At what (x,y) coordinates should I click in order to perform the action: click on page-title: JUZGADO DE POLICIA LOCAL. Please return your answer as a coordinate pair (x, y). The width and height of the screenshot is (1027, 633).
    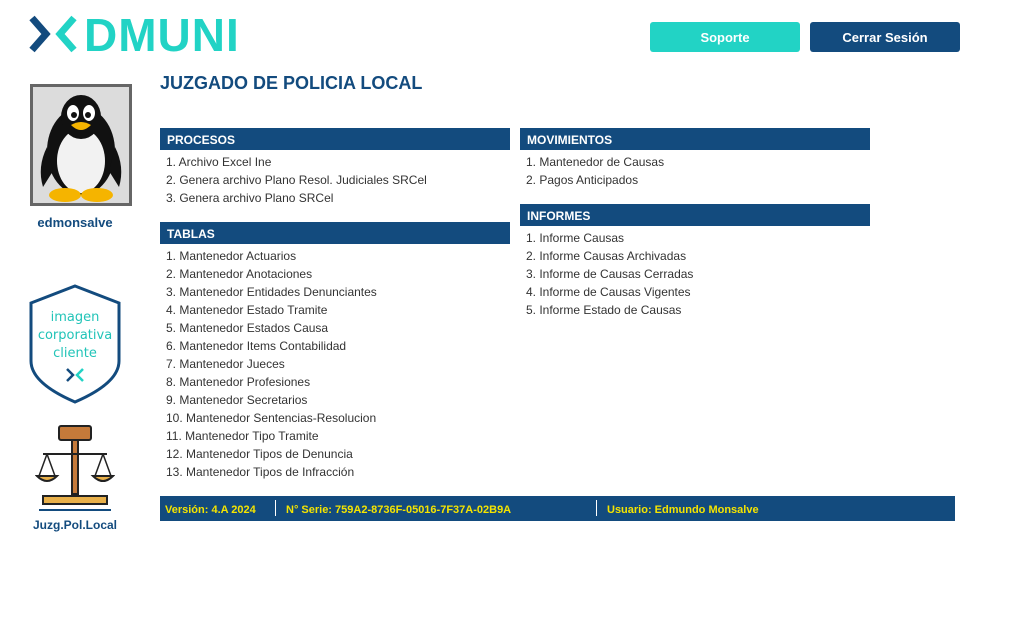
    Looking at the image, I should click on (291, 83).